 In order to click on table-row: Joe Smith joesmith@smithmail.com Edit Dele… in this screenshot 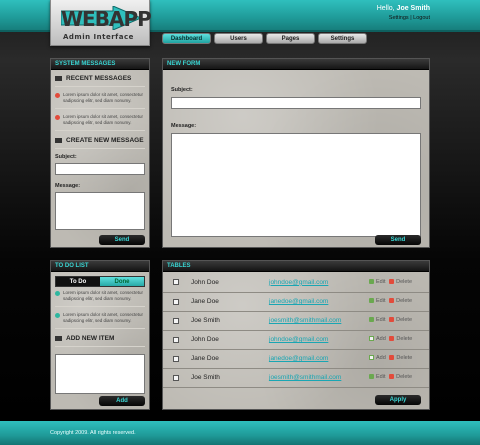, I will do `click(296, 321)`.